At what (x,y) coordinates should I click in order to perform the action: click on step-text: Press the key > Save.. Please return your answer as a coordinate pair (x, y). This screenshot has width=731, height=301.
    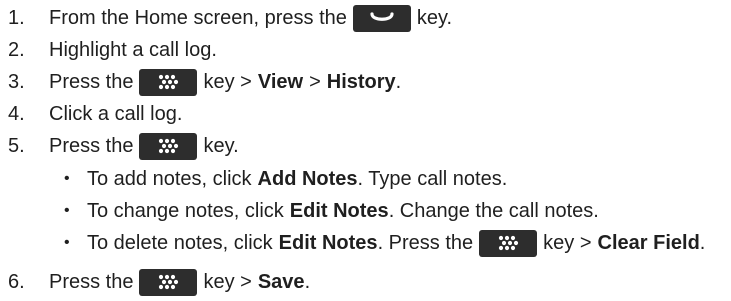
    Looking at the image, I should click on (179, 282).